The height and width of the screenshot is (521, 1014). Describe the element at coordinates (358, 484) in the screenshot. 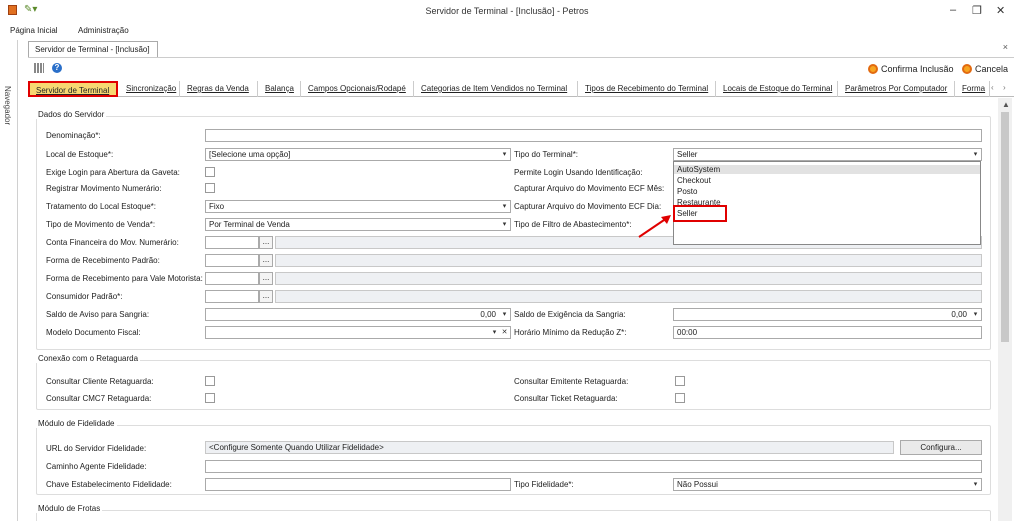

I see `chave-estab-input` at that location.